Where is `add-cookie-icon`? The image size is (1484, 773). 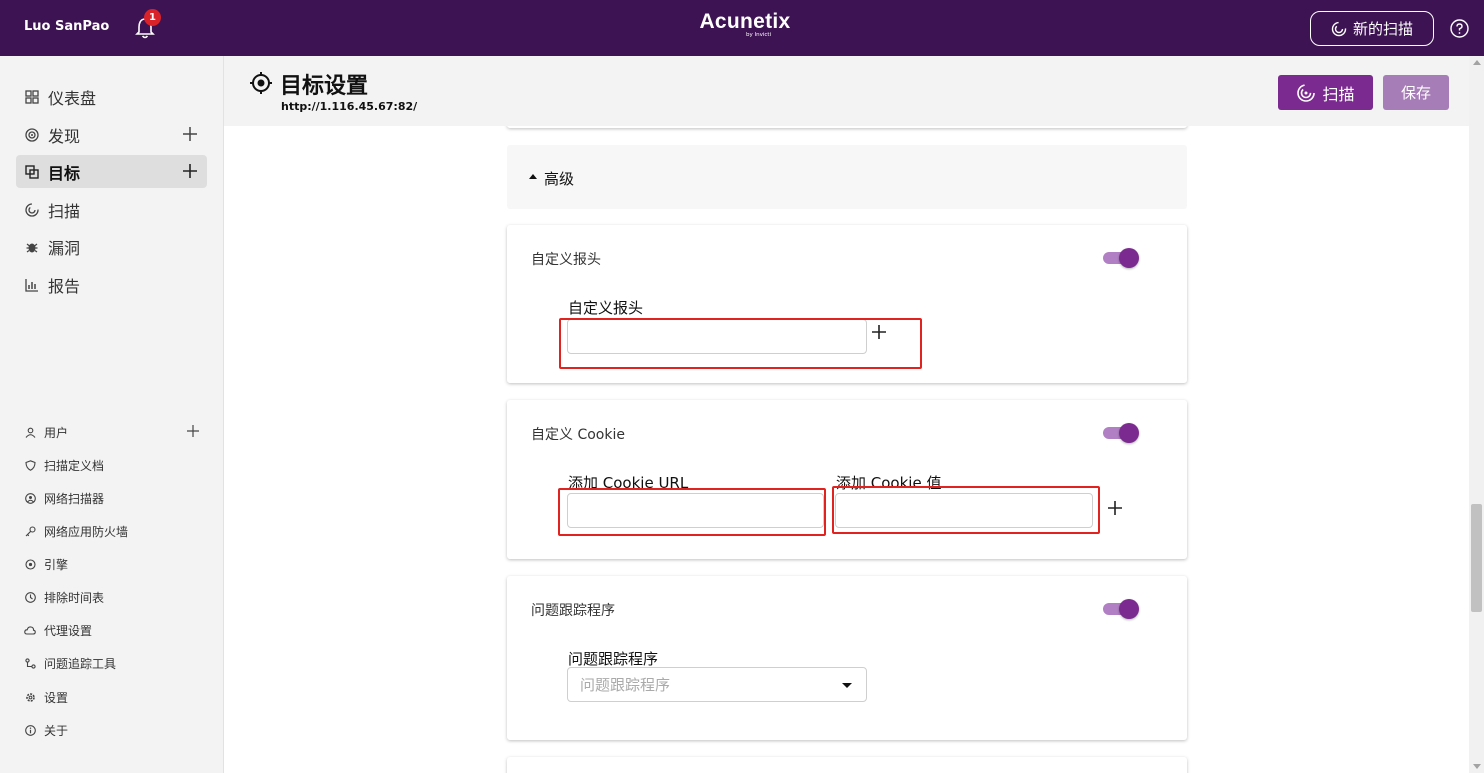
add-cookie-icon is located at coordinates (1115, 508).